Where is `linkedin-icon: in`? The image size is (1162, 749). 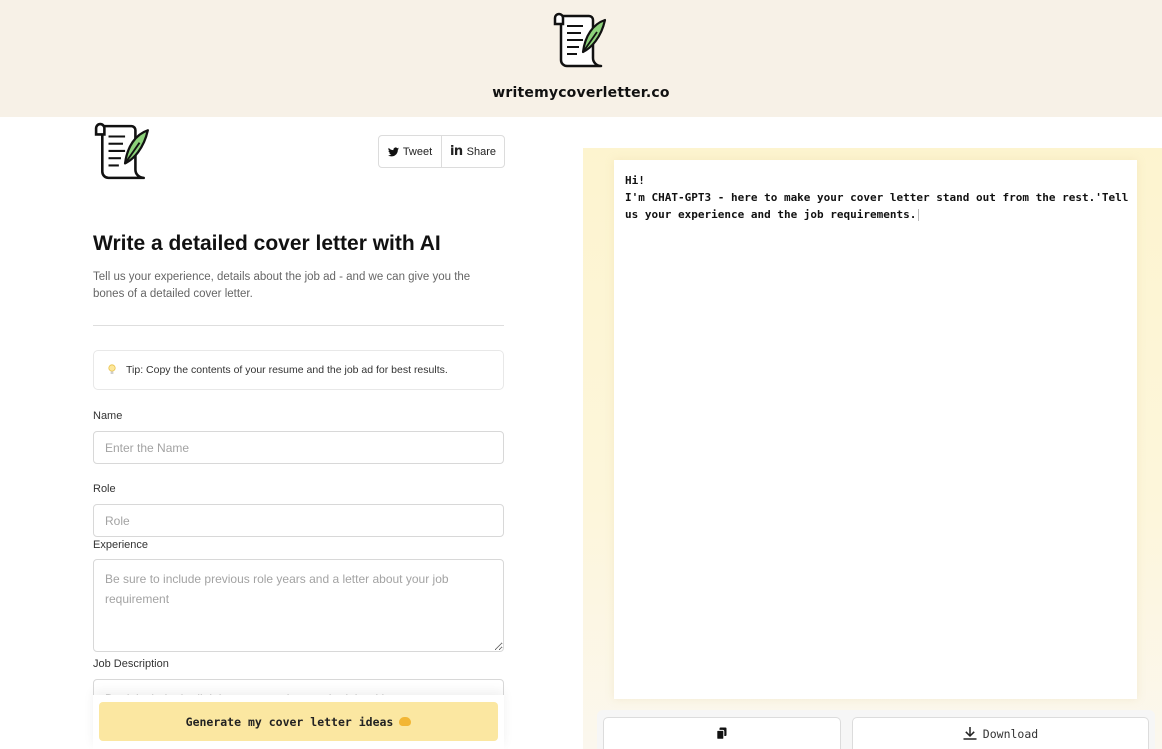 linkedin-icon: in is located at coordinates (456, 151).